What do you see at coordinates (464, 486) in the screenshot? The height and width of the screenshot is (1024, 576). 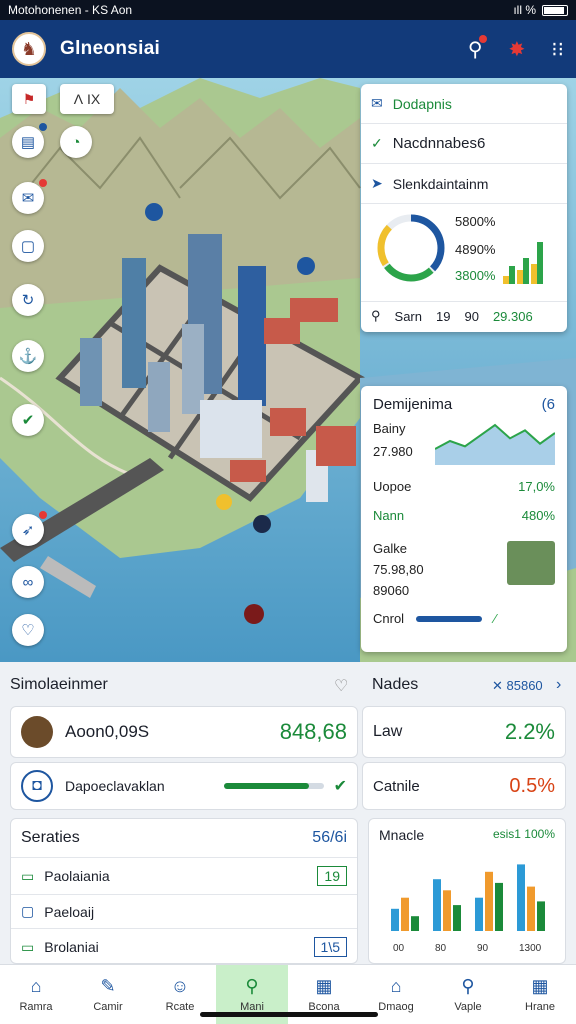 I see `detail-row-2: Uopoe 17,0%` at bounding box center [464, 486].